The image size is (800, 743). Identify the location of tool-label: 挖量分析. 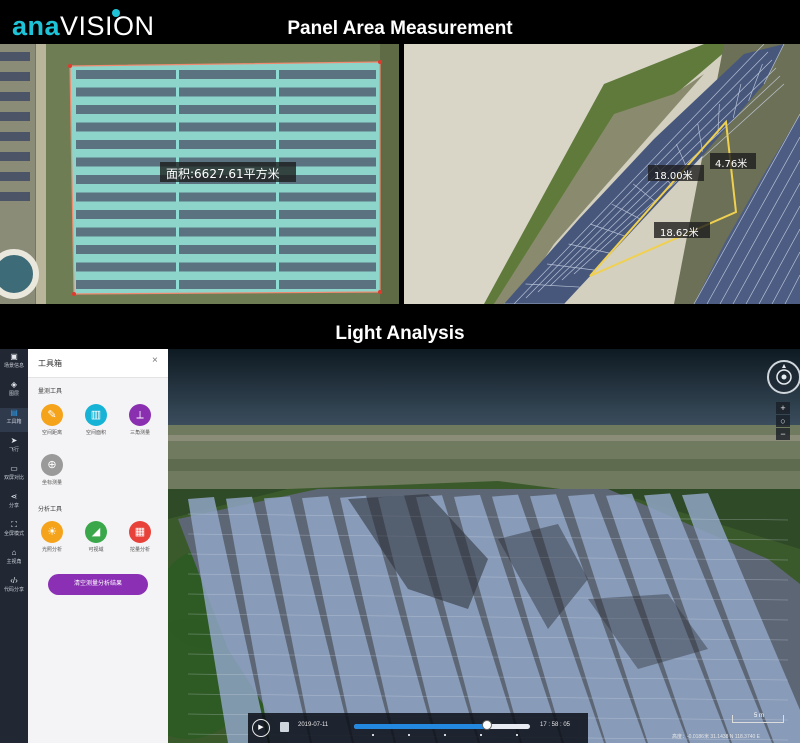
(139, 550).